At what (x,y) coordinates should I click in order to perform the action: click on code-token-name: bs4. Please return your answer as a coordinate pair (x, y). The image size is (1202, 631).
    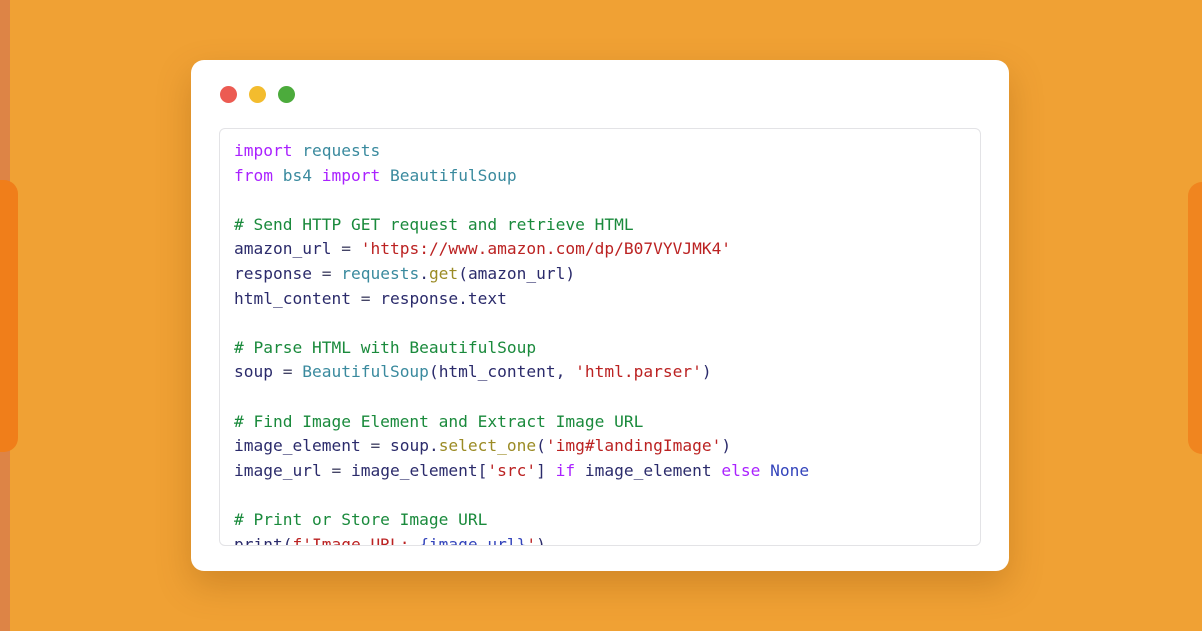
    Looking at the image, I should click on (297, 175).